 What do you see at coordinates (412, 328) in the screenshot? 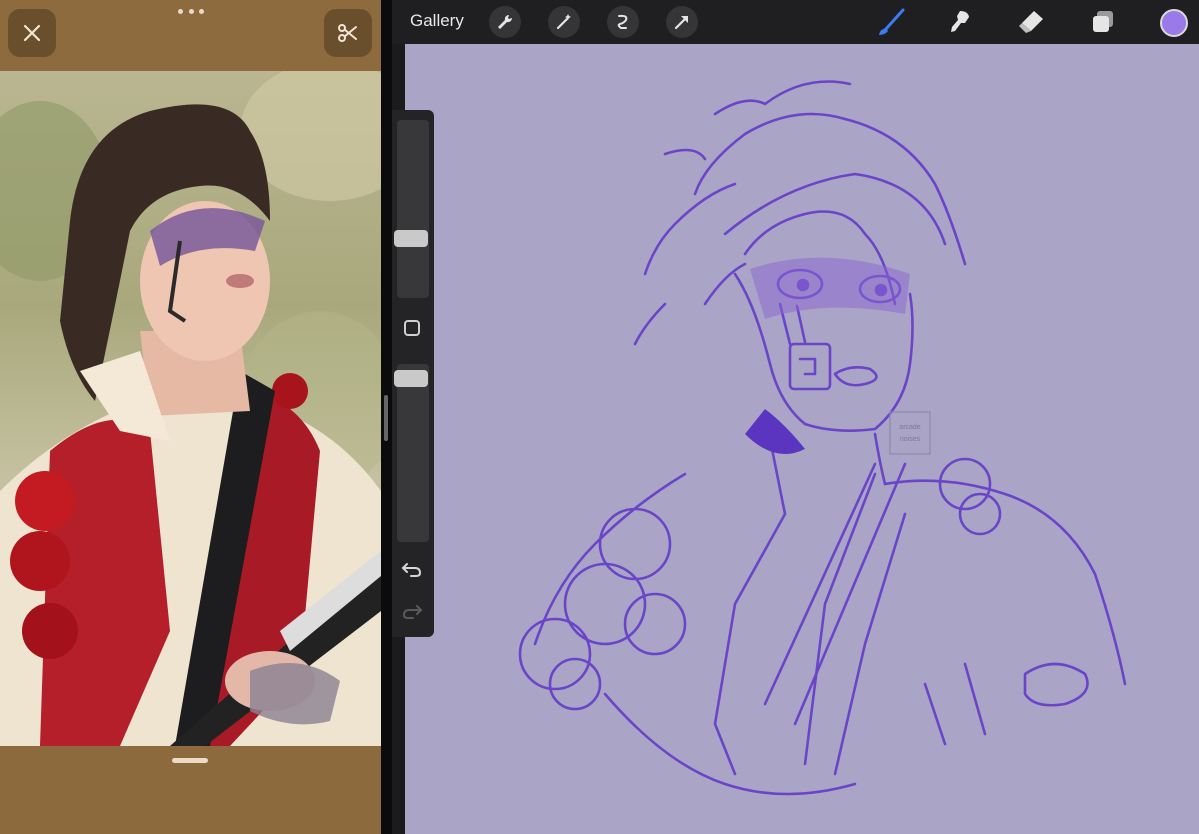
I see `modify-square-icon` at bounding box center [412, 328].